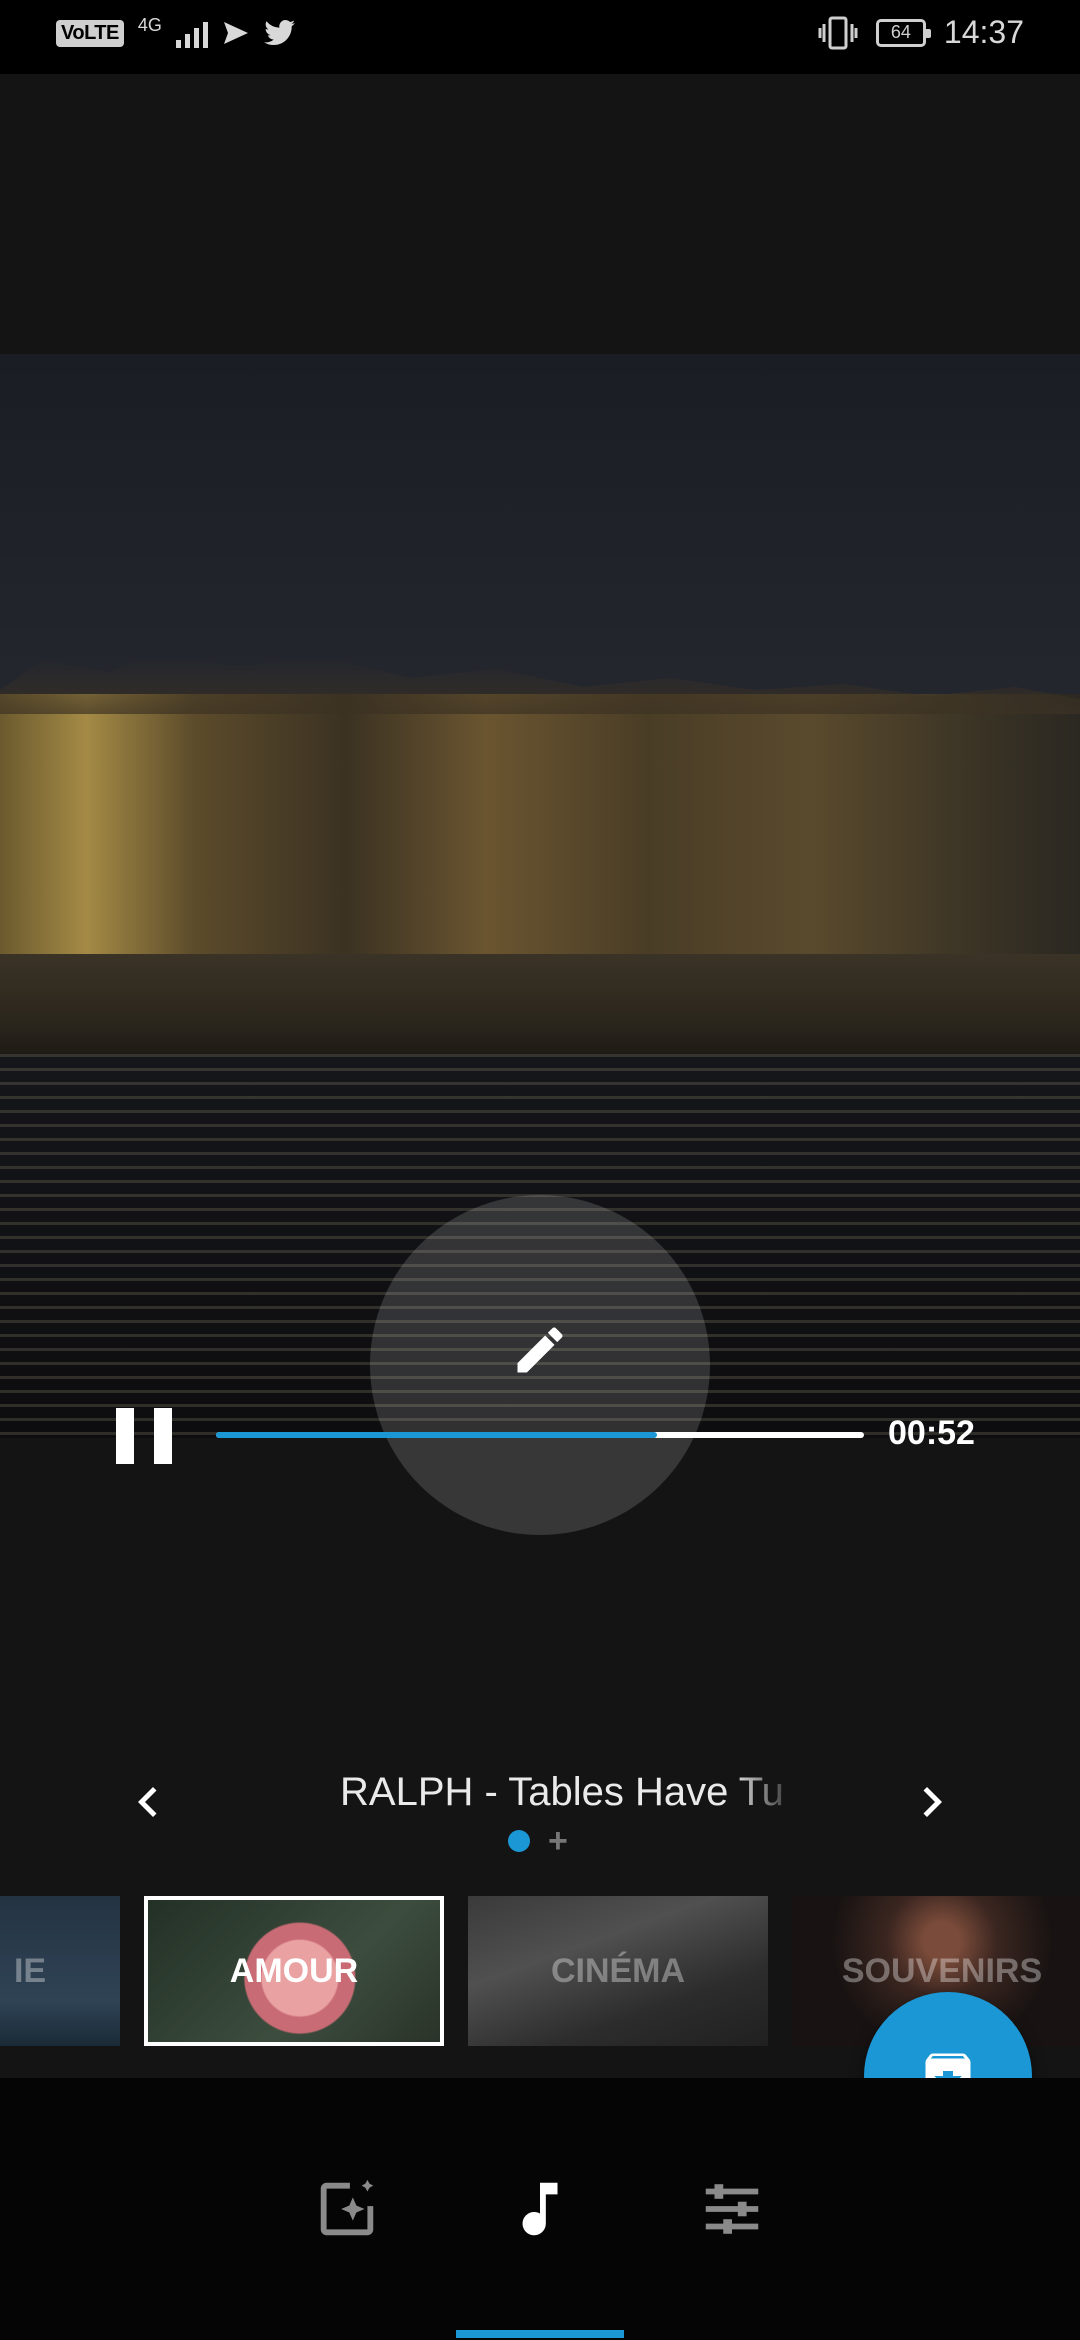 The image size is (1080, 2340). What do you see at coordinates (436, 1435) in the screenshot?
I see `progress-fill` at bounding box center [436, 1435].